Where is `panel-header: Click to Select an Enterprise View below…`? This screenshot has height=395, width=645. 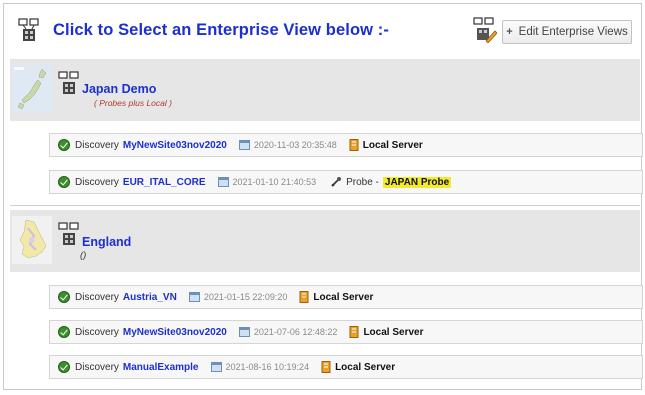
panel-header: Click to Select an Enterprise View below… is located at coordinates (322, 30).